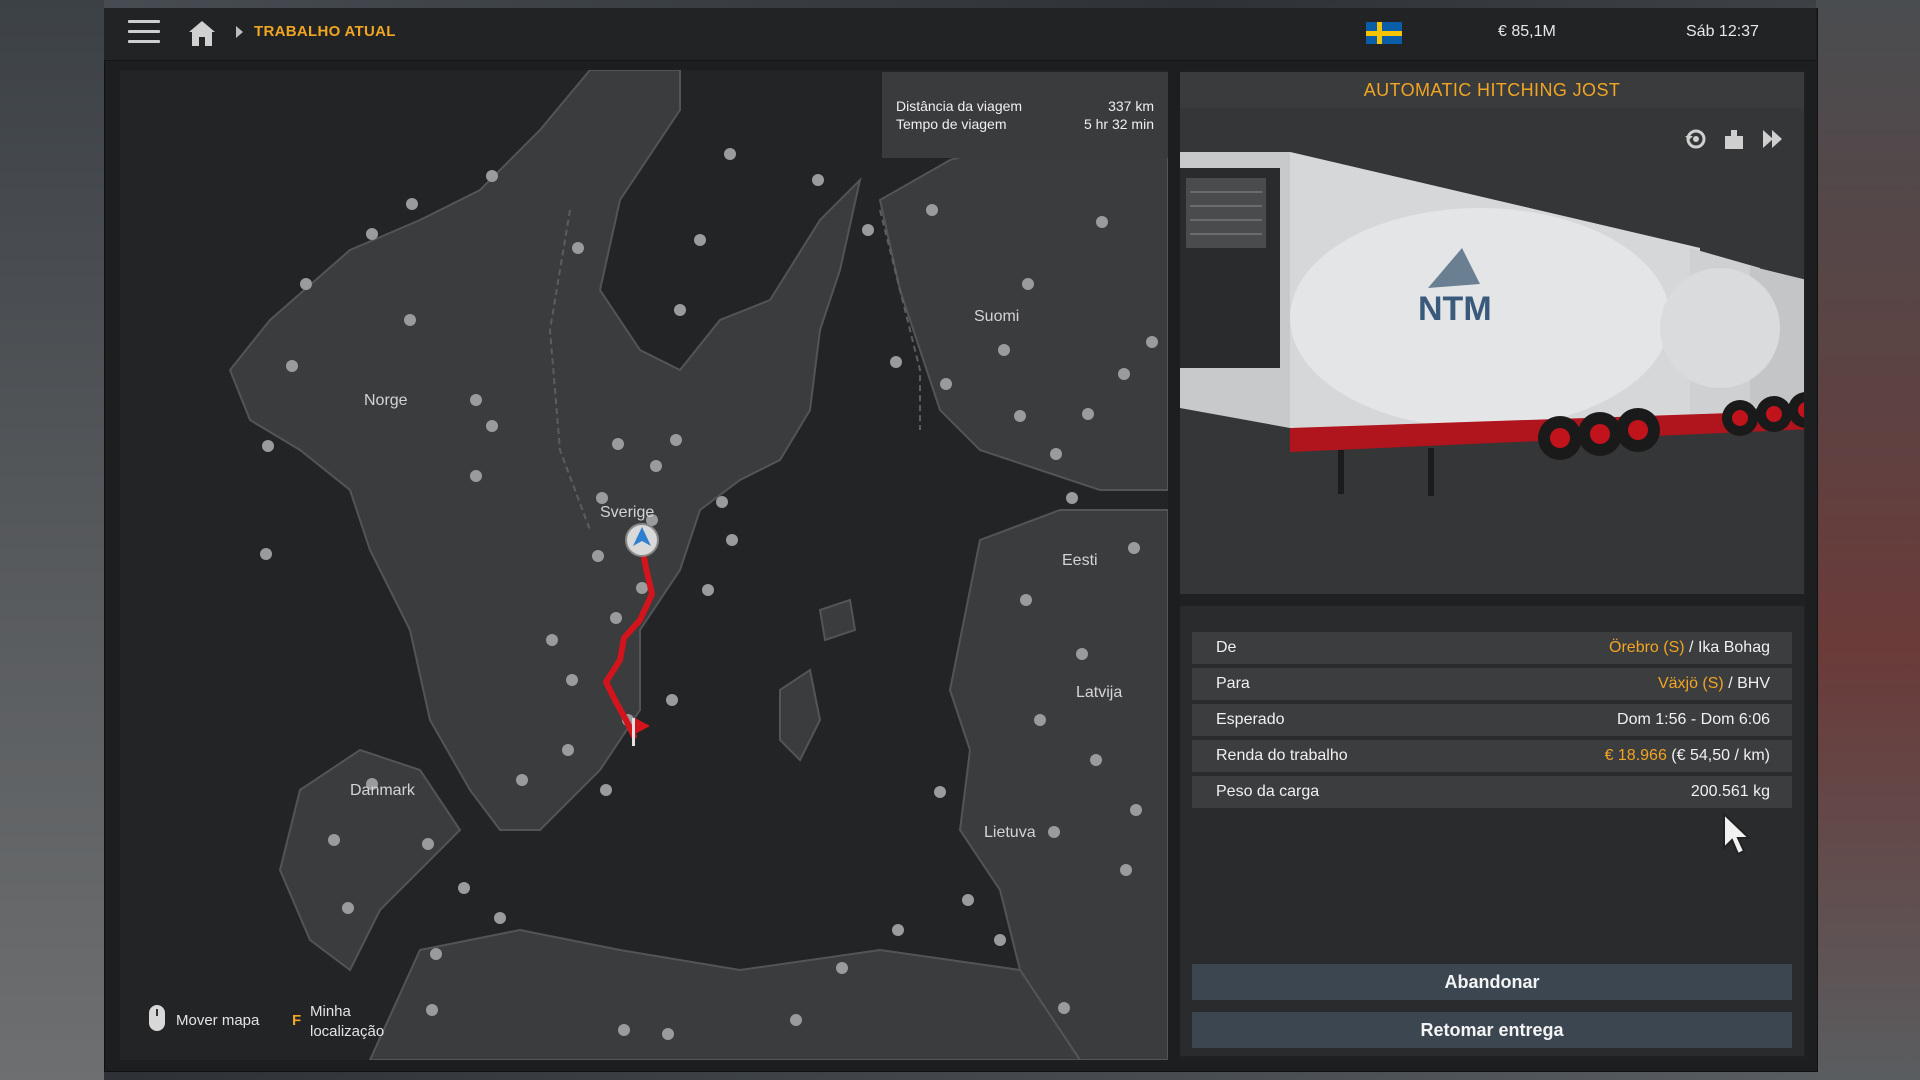  I want to click on to-label: Para, so click(1233, 683).